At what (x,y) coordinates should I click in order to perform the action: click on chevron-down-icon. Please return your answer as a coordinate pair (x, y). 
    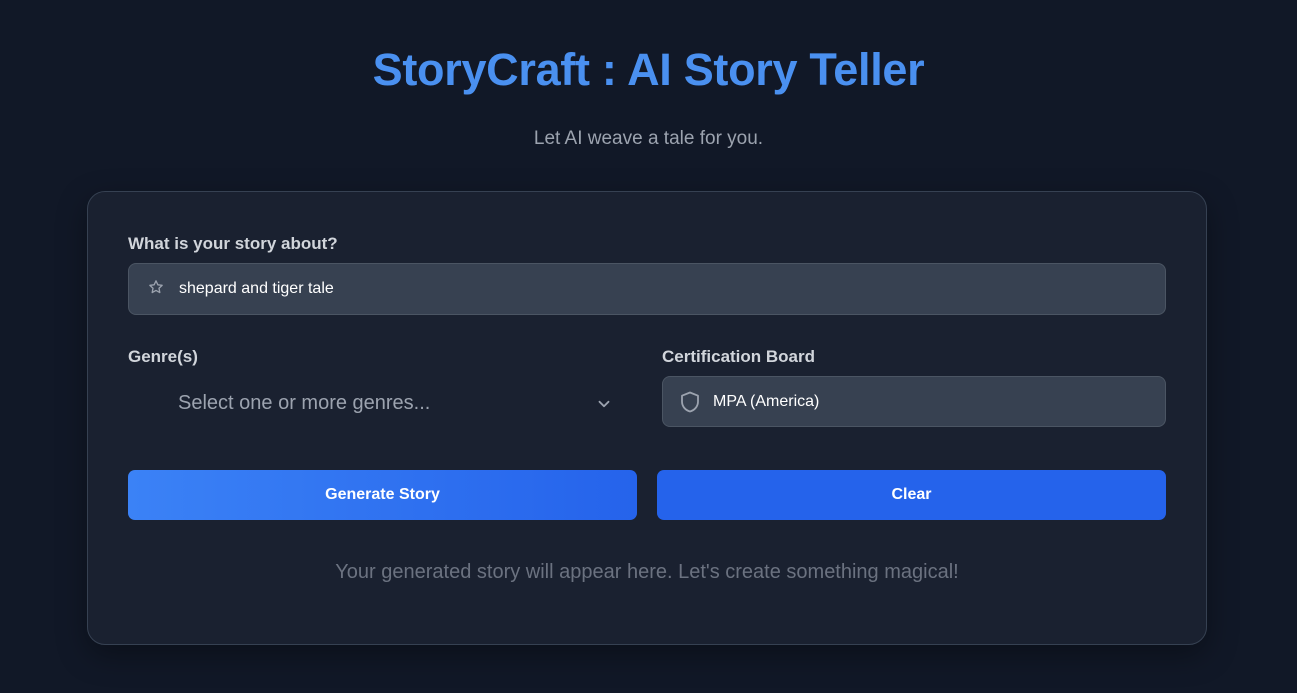
    Looking at the image, I should click on (604, 404).